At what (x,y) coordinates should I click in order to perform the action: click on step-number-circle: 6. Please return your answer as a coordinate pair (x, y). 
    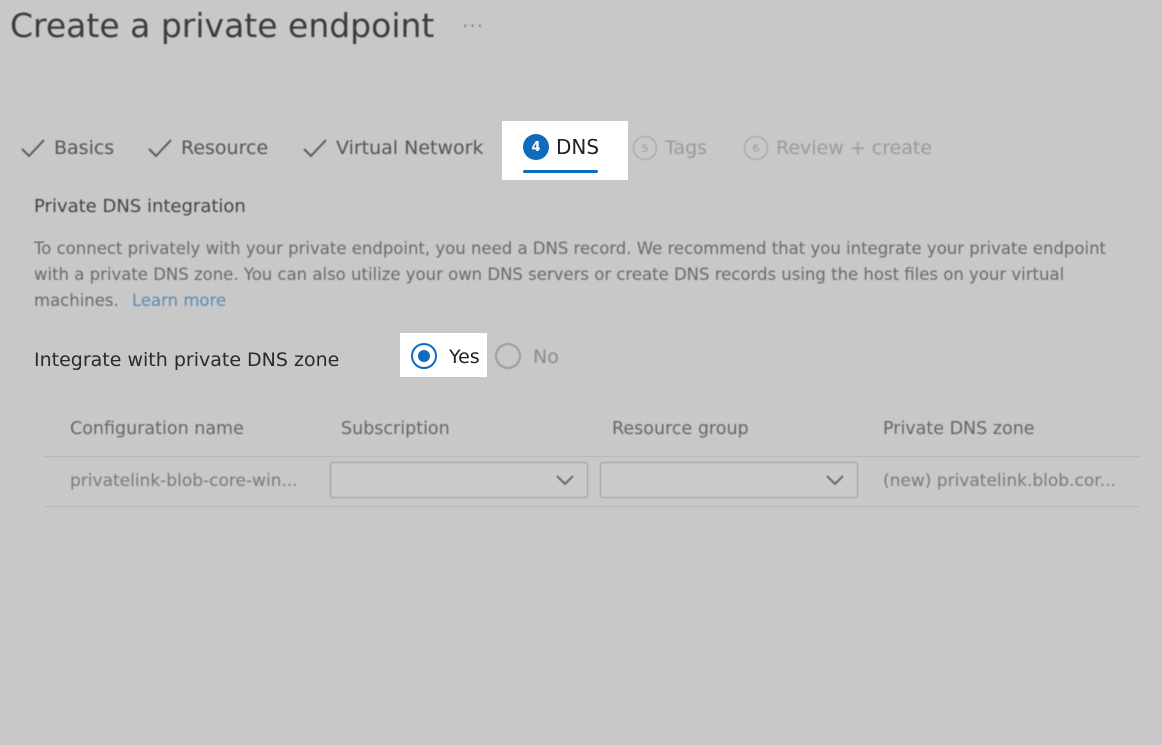
    Looking at the image, I should click on (756, 148).